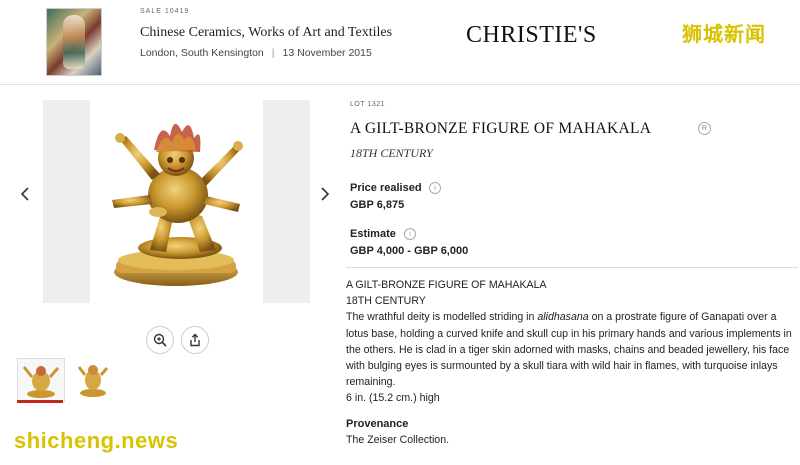 Image resolution: width=800 pixels, height=465 pixels. Describe the element at coordinates (368, 104) in the screenshot. I see `lot-number: LOT 1321` at that location.